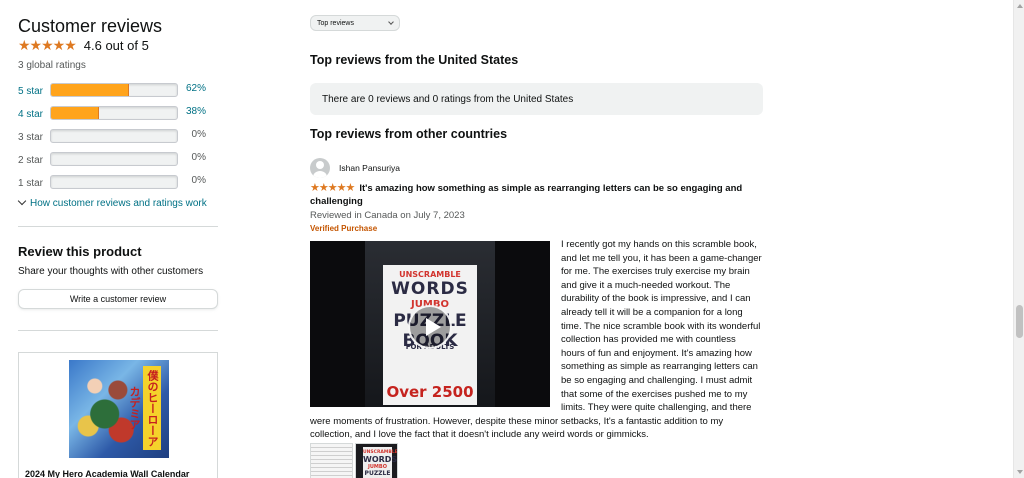 The width and height of the screenshot is (1024, 478). What do you see at coordinates (47, 45) in the screenshot?
I see `star-rating-icon: ★★★★★` at bounding box center [47, 45].